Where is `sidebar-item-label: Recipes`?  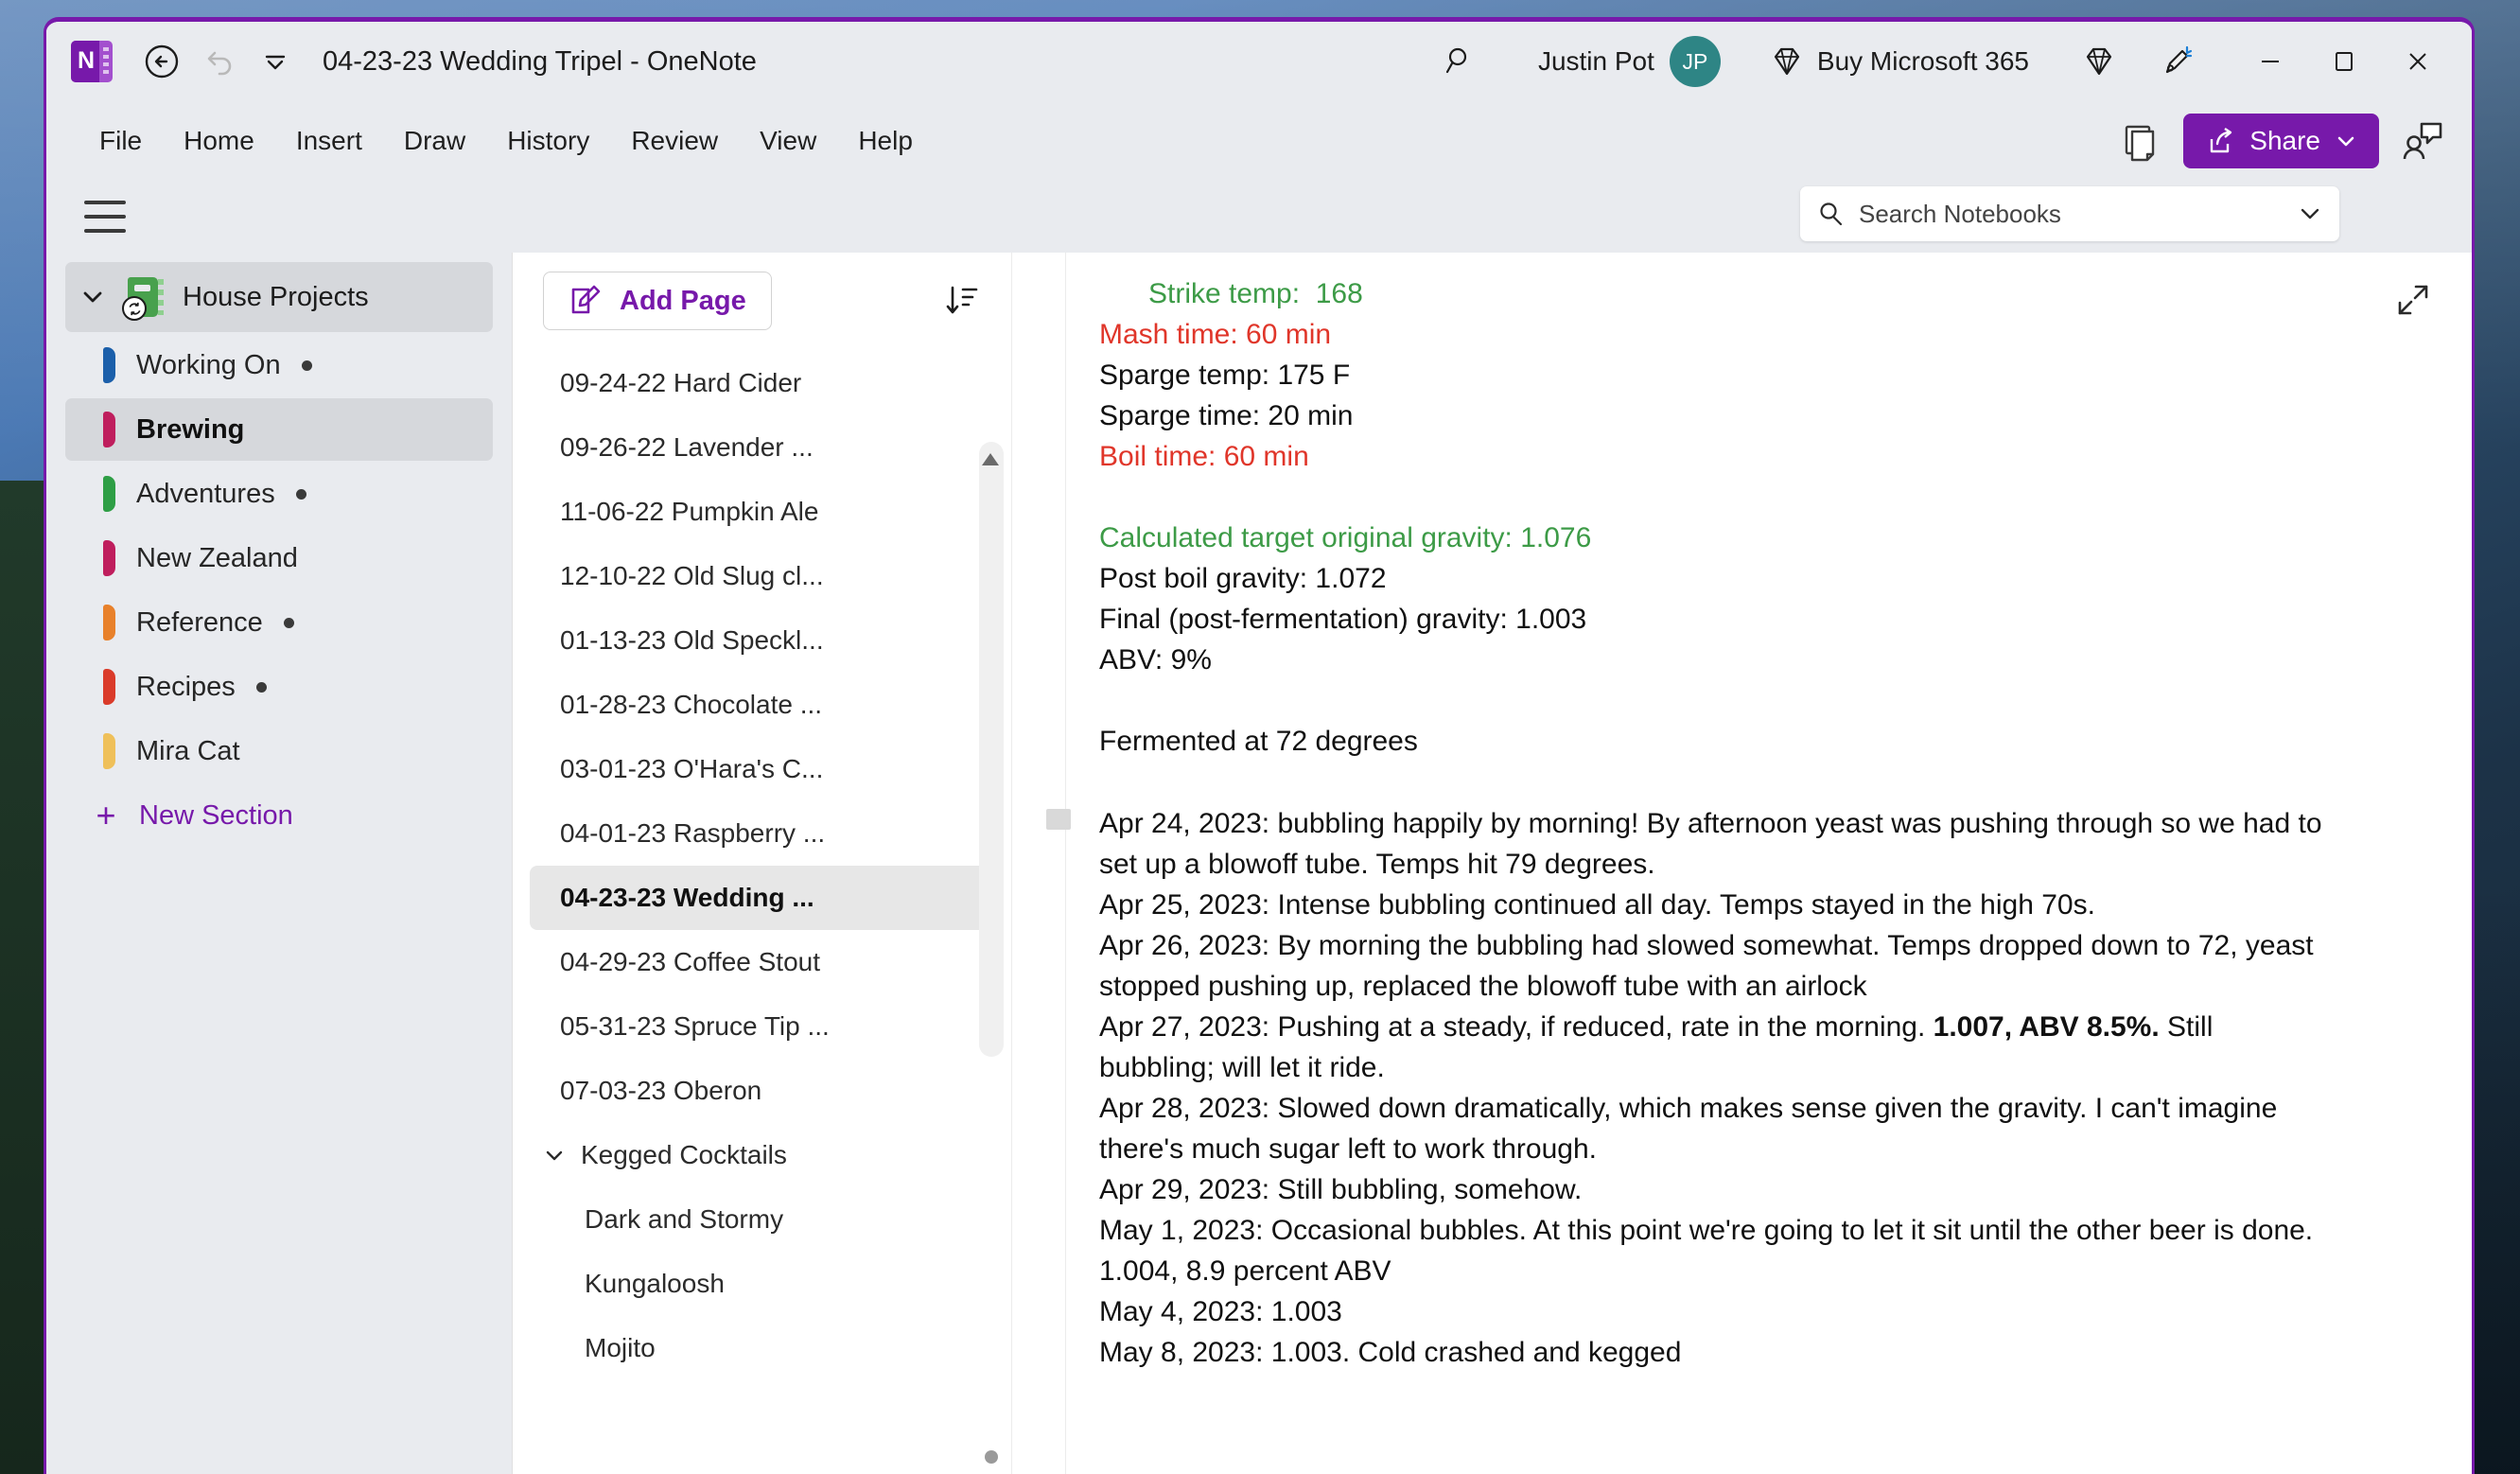
sidebar-item-label: Recipes is located at coordinates (186, 686).